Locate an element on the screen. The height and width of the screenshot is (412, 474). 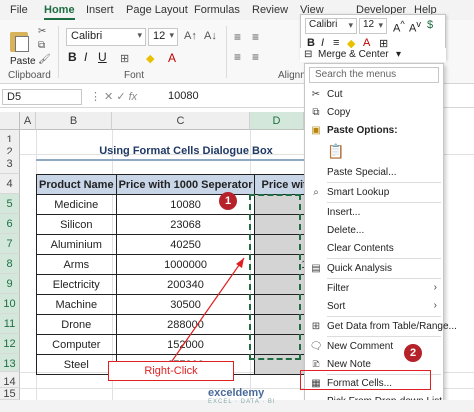
align-left-icon: ≡ is located at coordinates (237, 57).